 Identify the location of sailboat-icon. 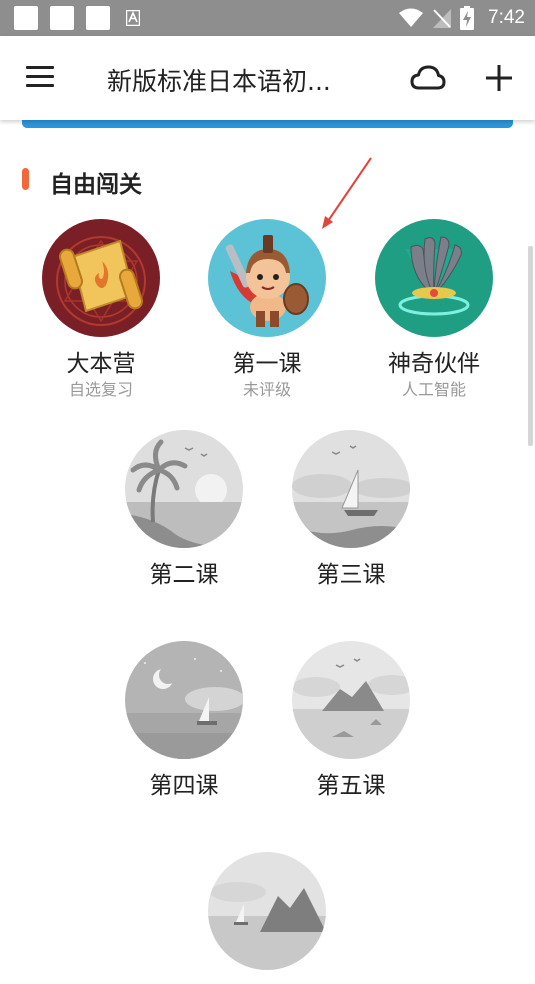
(351, 489).